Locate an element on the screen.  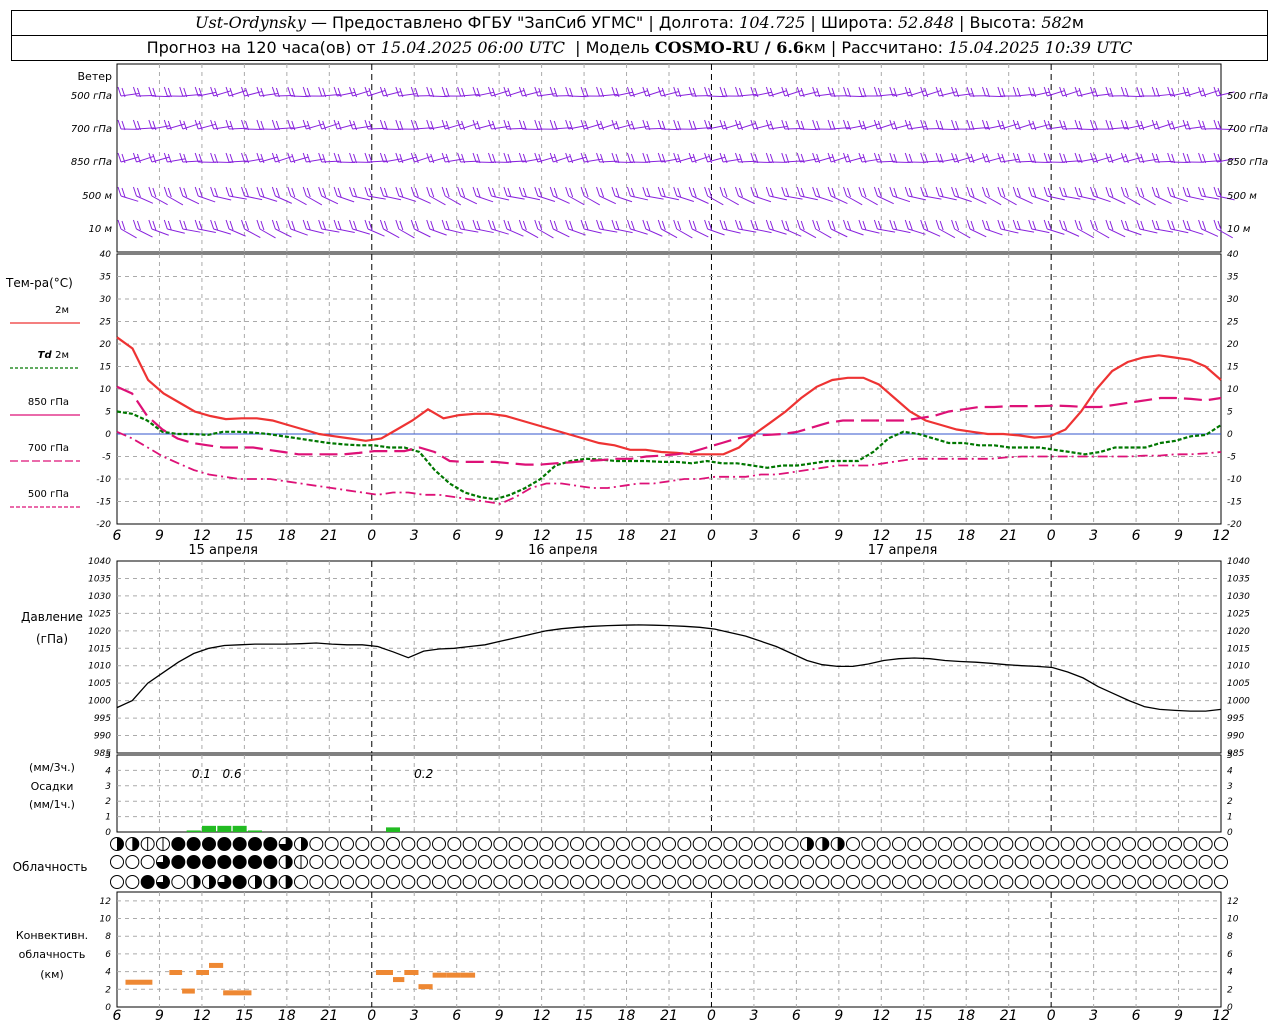
temp-ytick-left: 5 is located at coordinates (108, 413).